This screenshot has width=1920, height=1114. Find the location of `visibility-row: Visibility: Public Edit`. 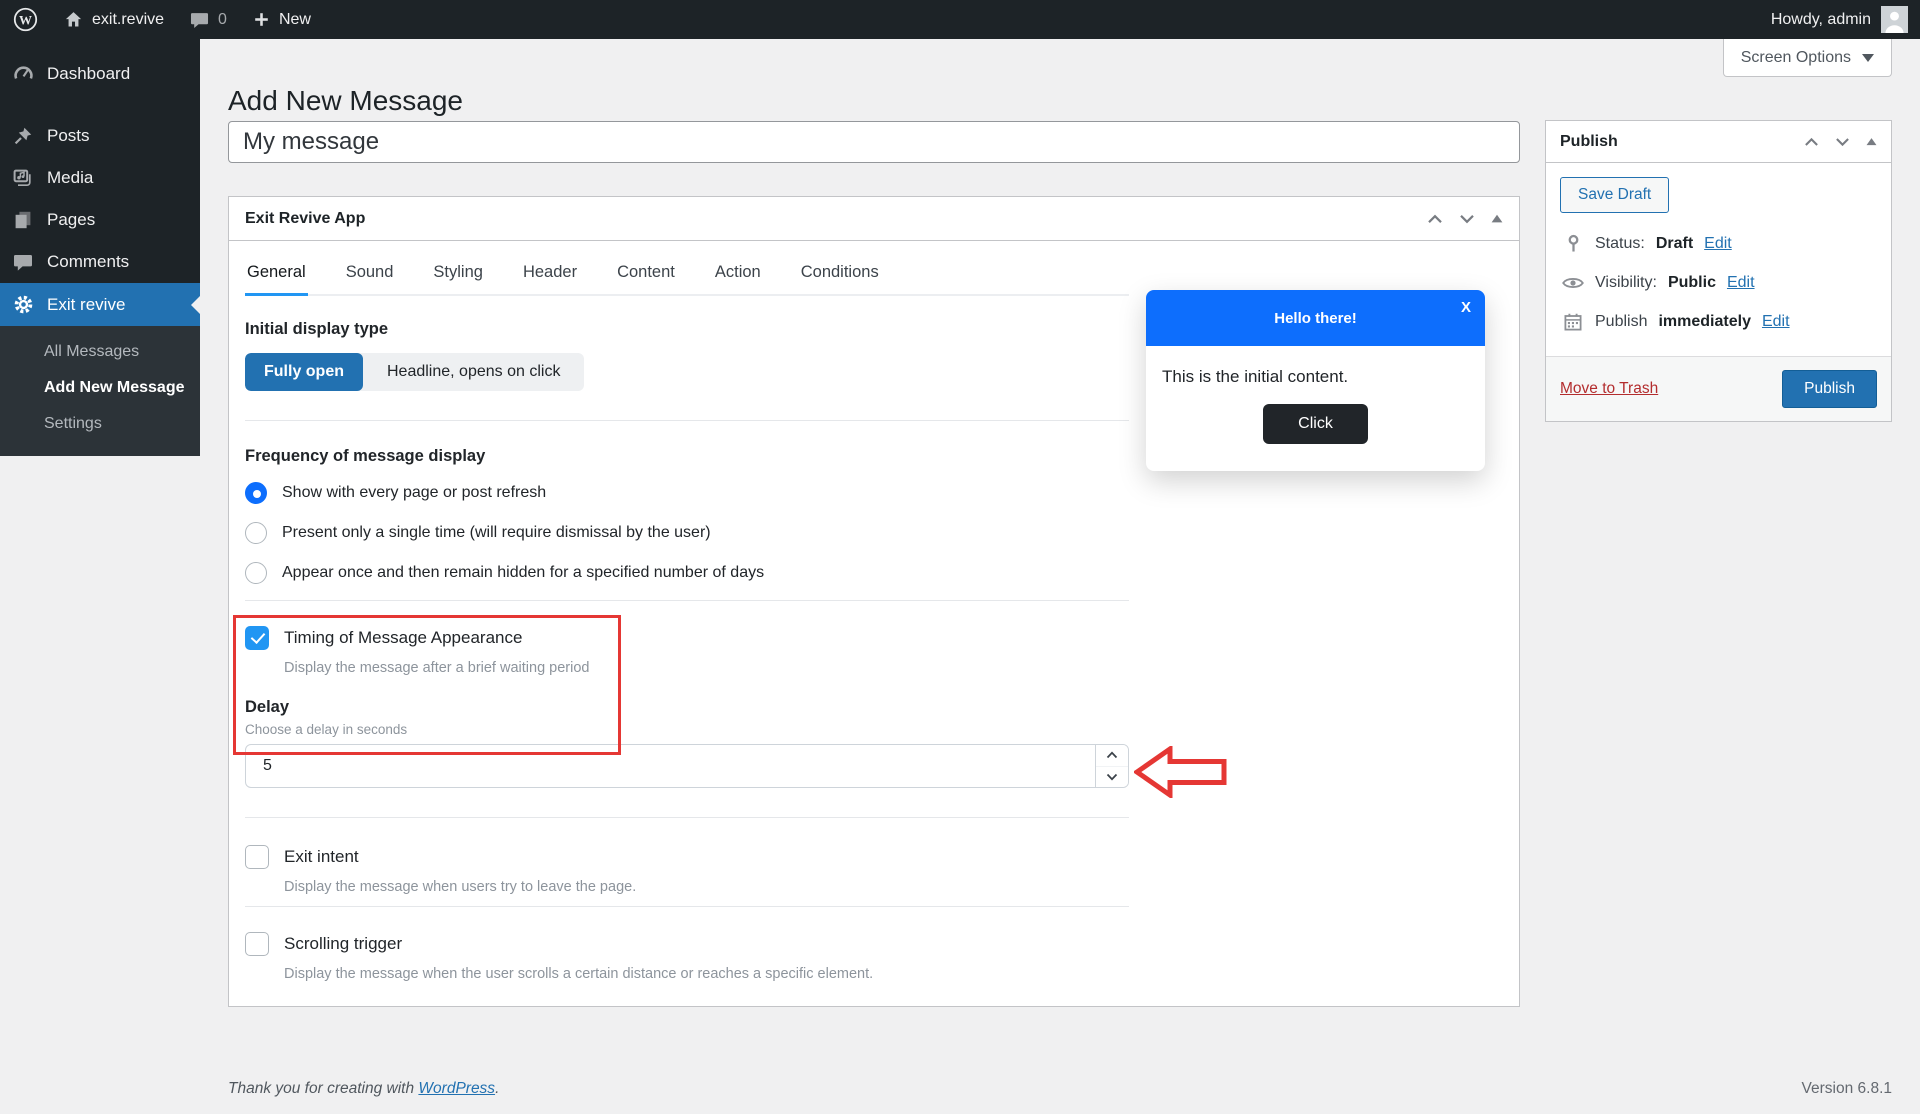

visibility-row: Visibility: Public Edit is located at coordinates (1718, 283).